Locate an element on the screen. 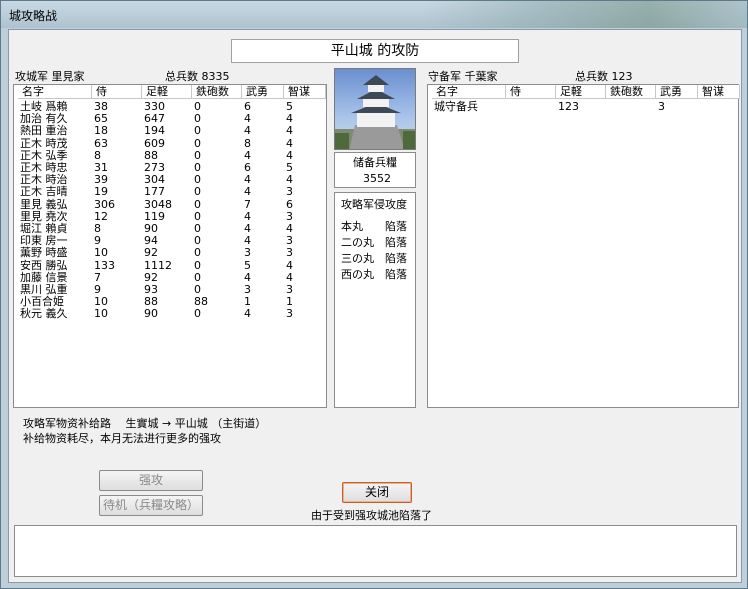 The image size is (748, 589). table-cell: 330 is located at coordinates (154, 106).